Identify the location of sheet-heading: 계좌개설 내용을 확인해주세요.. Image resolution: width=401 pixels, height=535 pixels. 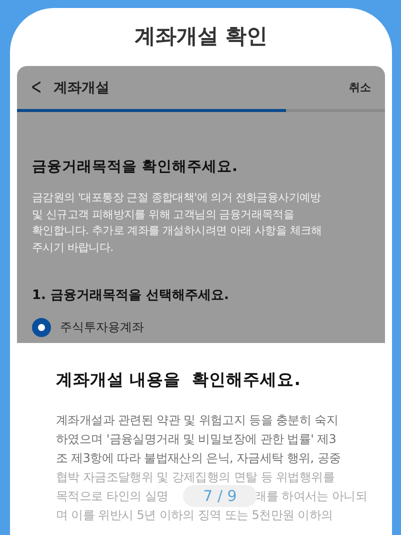
(179, 380).